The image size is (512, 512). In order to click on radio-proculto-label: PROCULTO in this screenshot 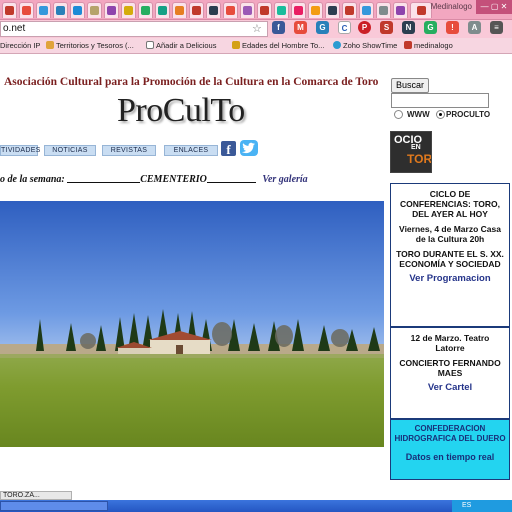, I will do `click(468, 114)`.